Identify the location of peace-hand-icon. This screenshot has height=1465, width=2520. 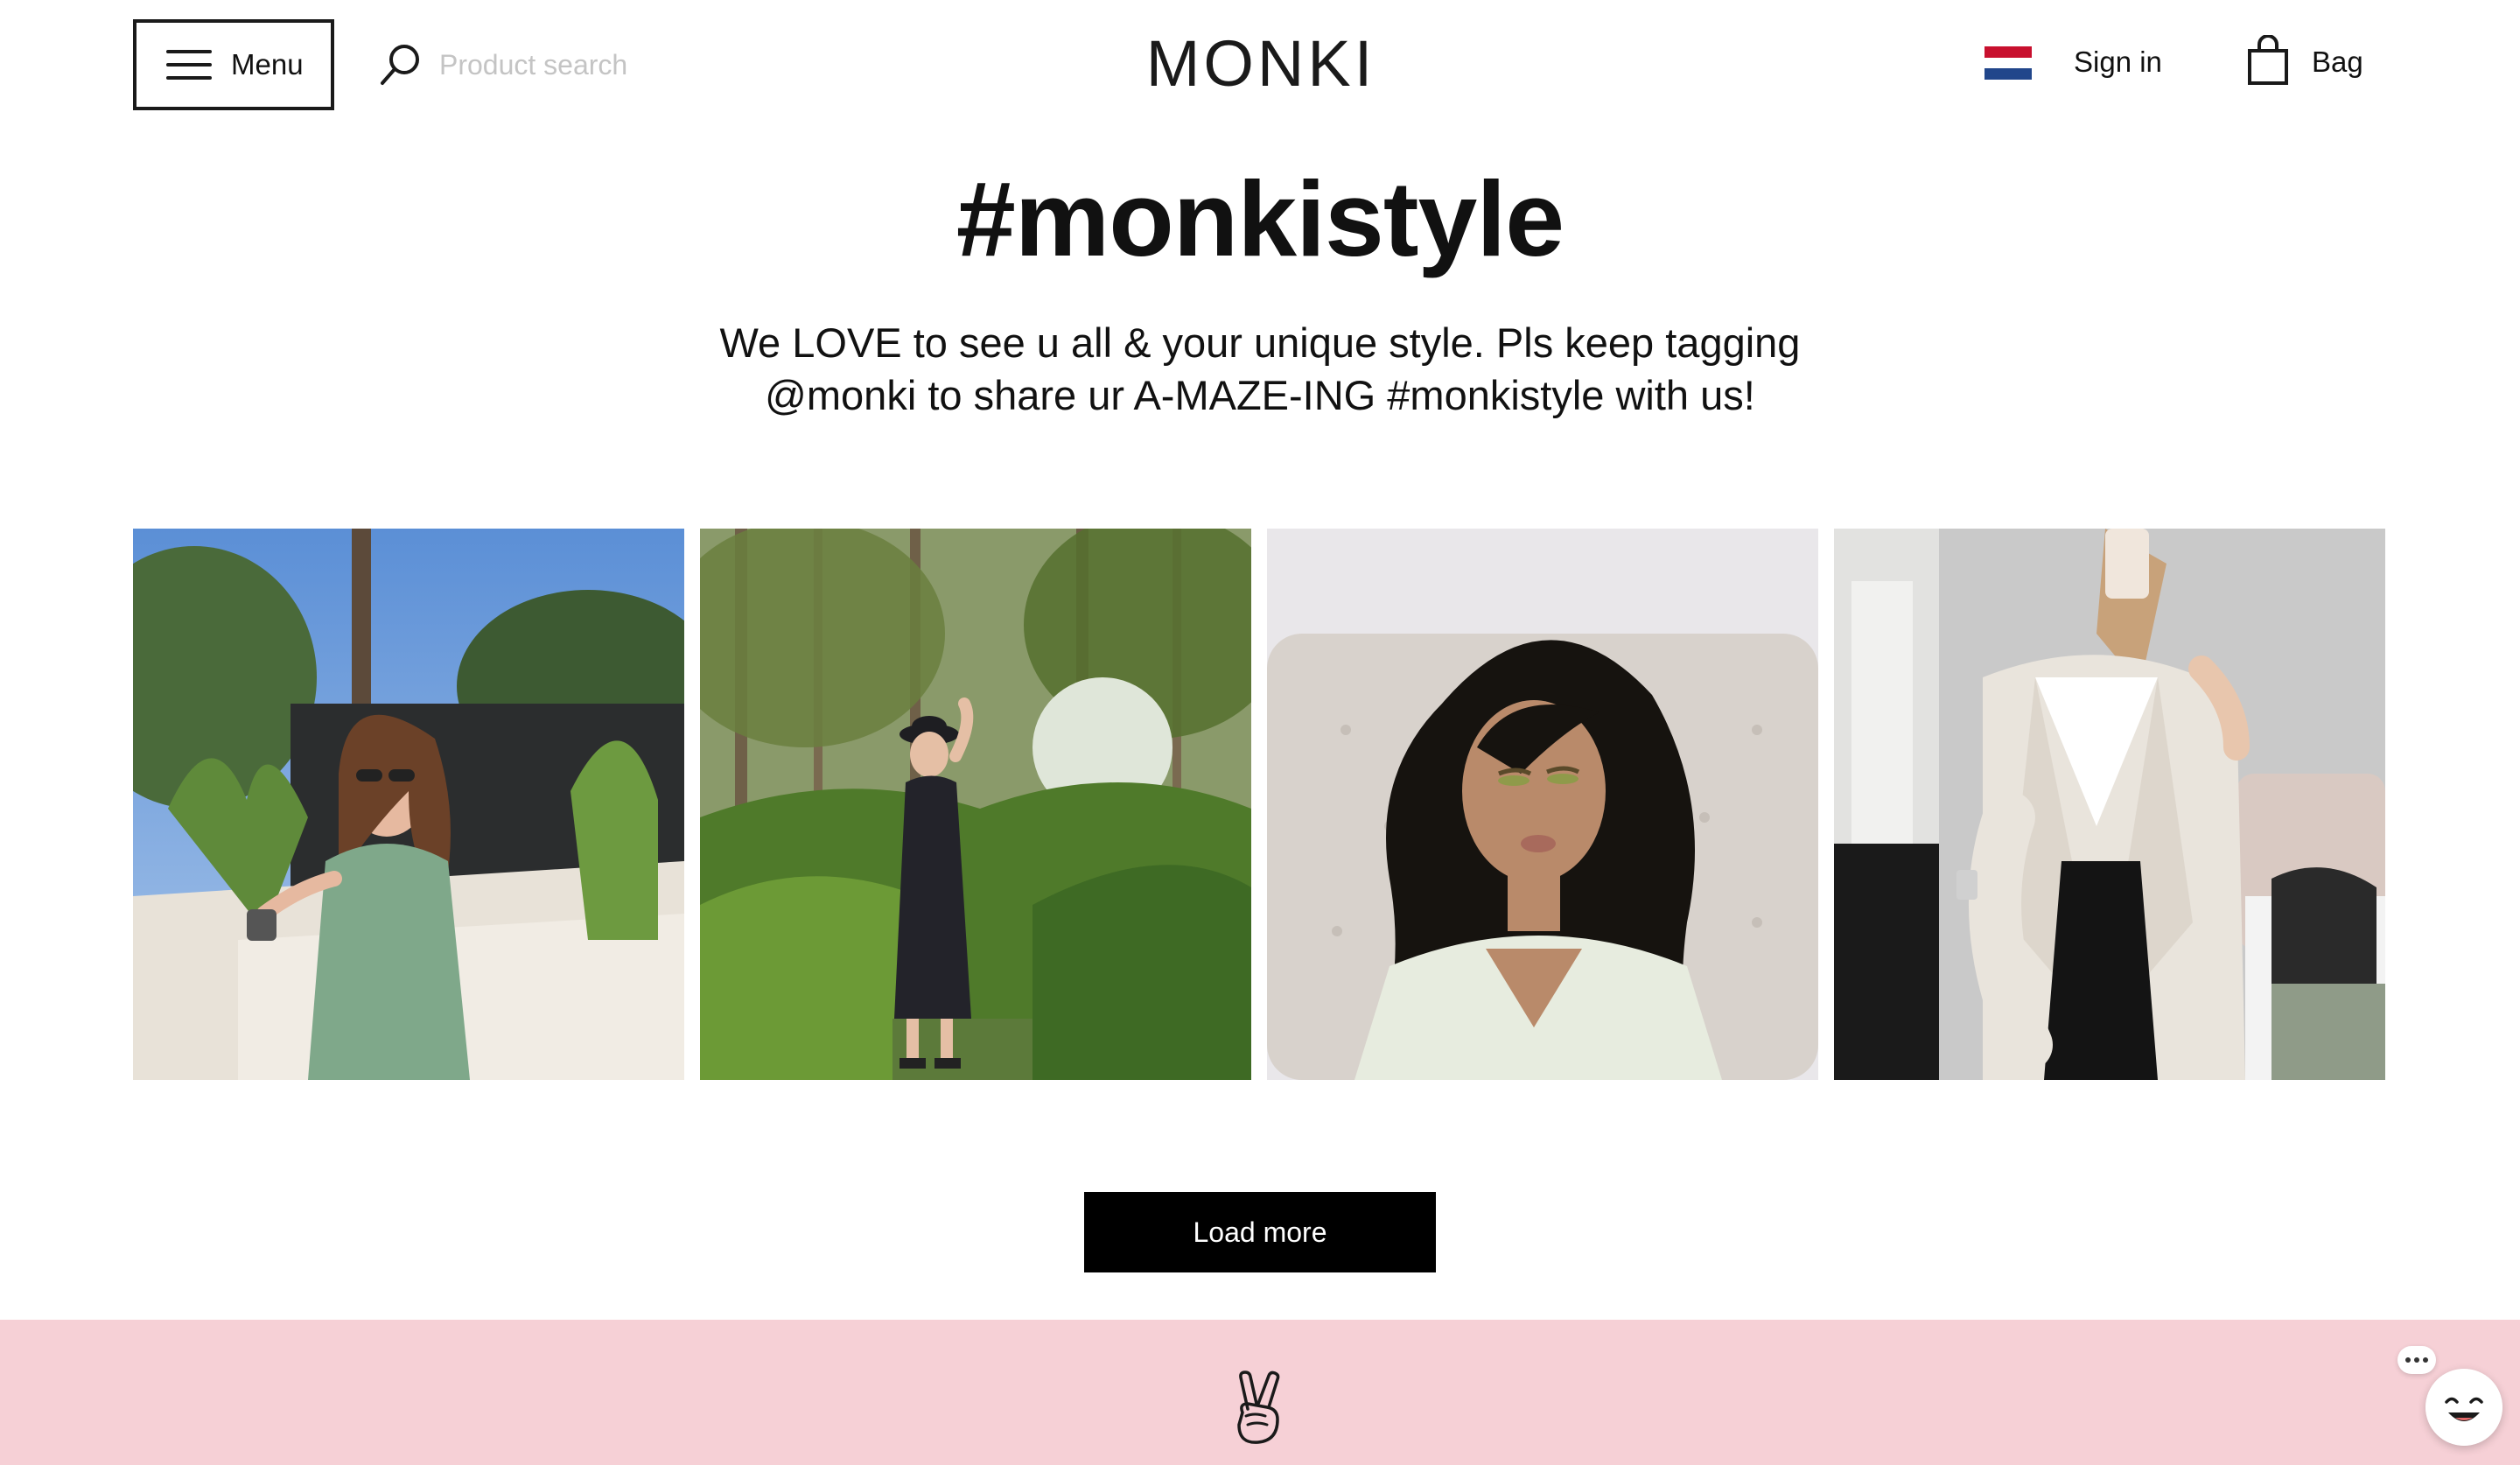
(1258, 1407).